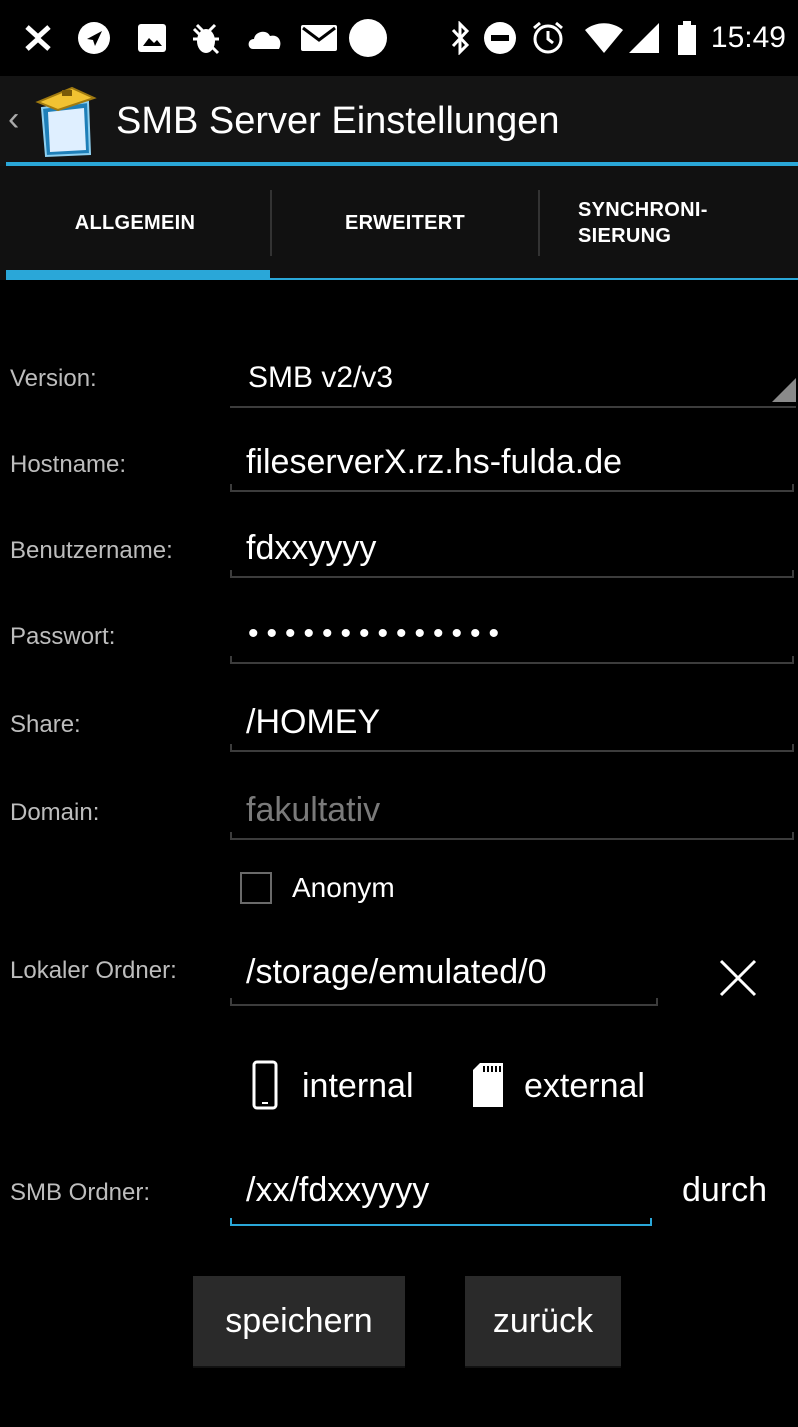 This screenshot has width=798, height=1427. What do you see at coordinates (548, 38) in the screenshot?
I see `alarm-icon` at bounding box center [548, 38].